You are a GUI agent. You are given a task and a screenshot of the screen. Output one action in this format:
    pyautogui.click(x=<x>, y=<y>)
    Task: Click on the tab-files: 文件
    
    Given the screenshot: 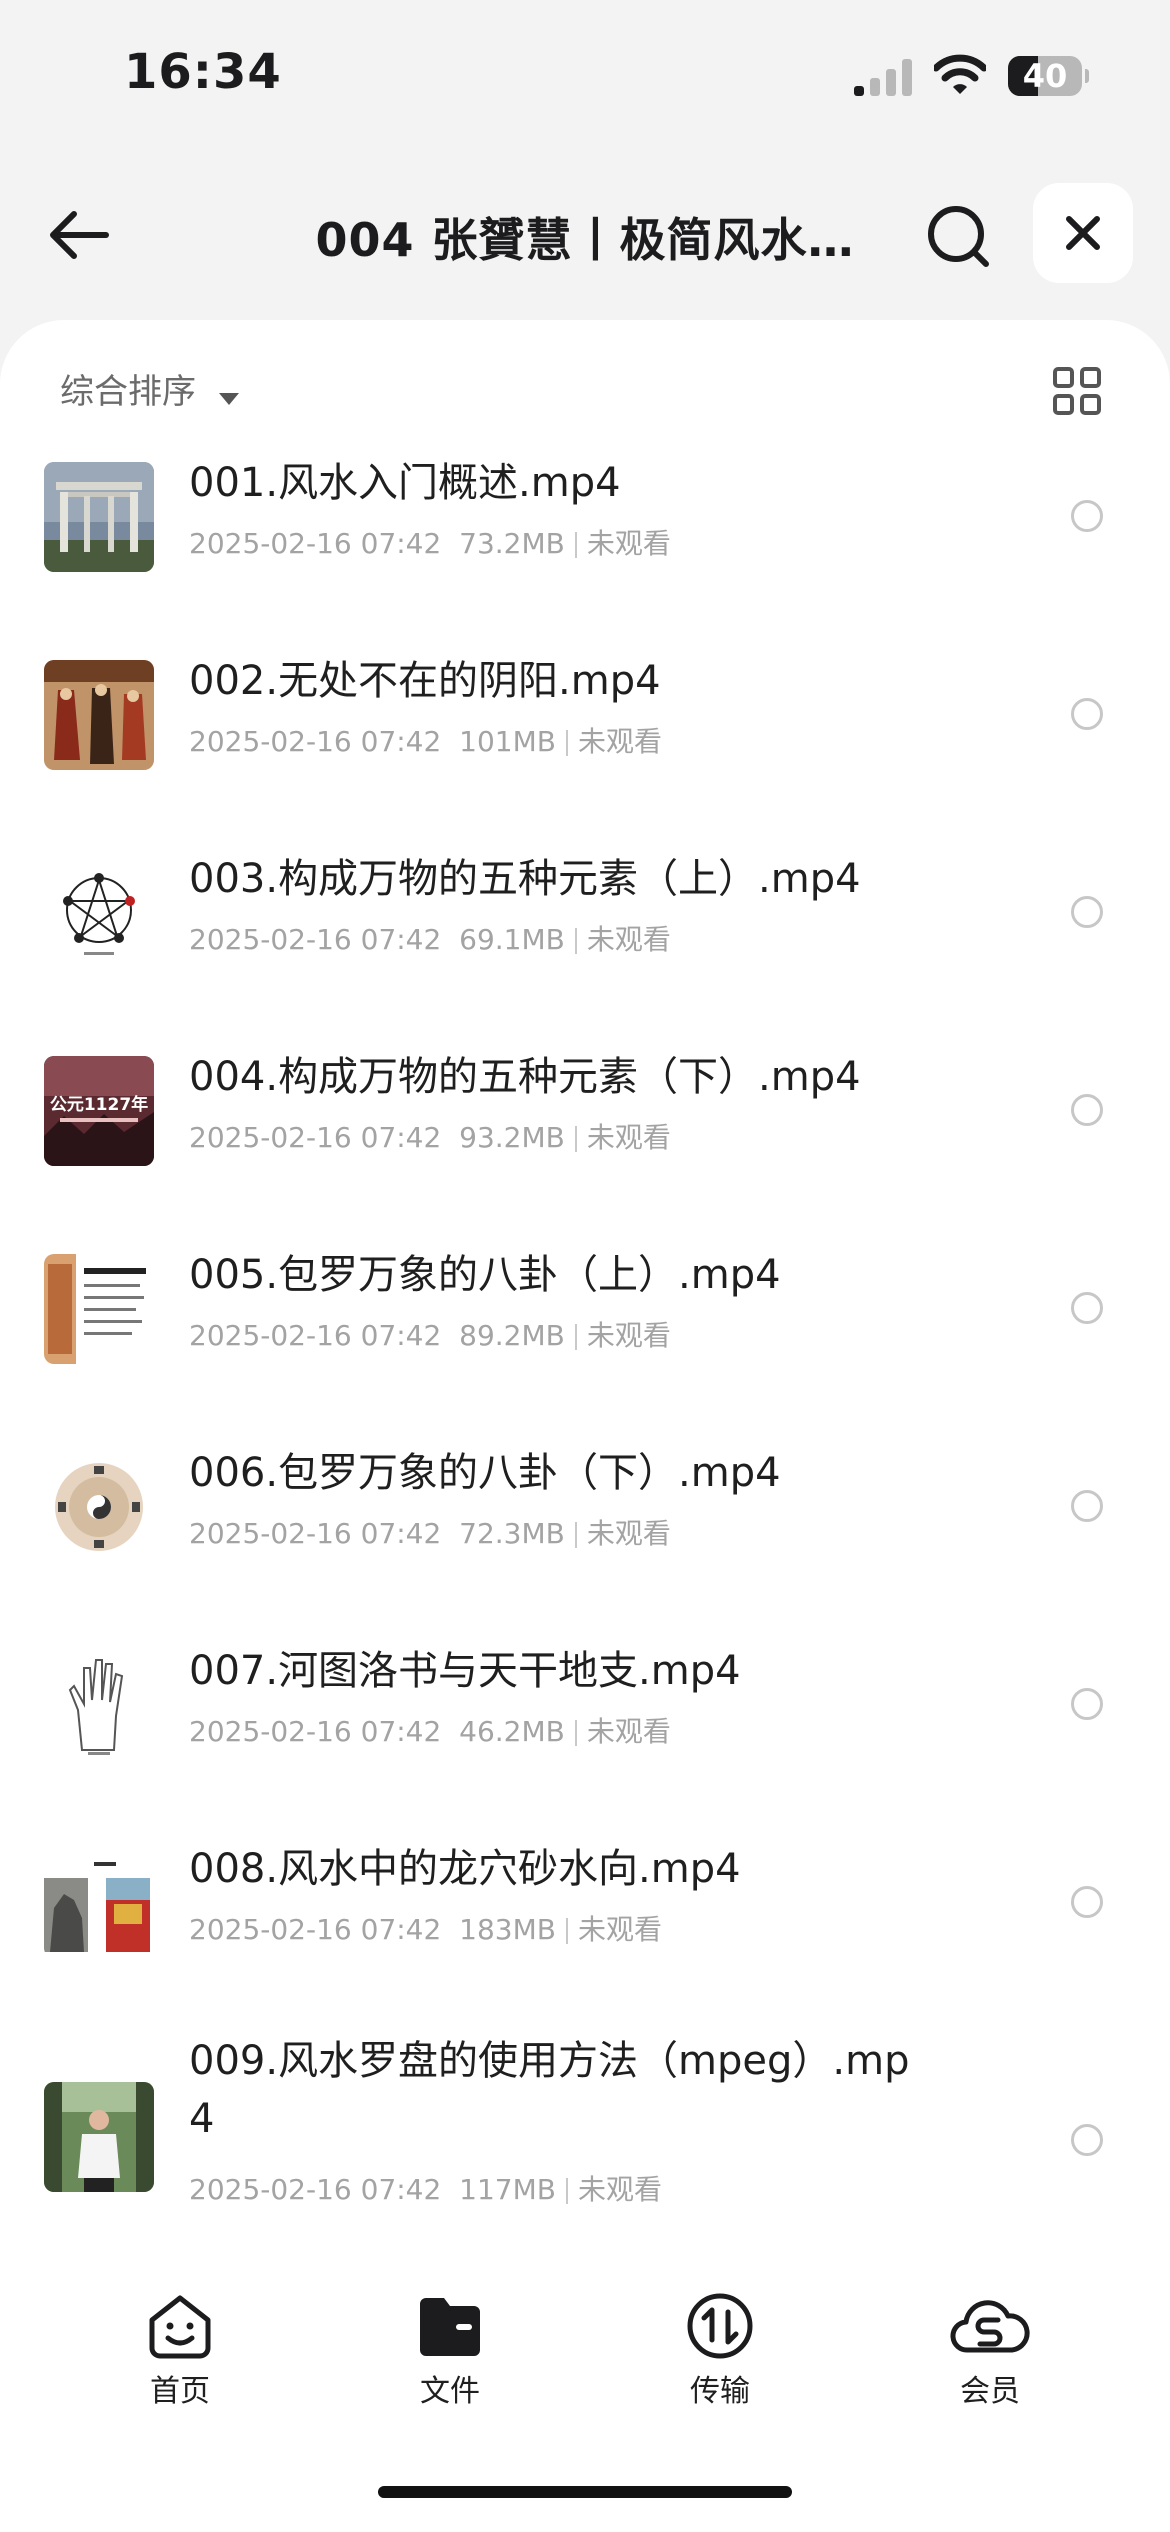 What is the action you would take?
    pyautogui.click(x=450, y=2355)
    